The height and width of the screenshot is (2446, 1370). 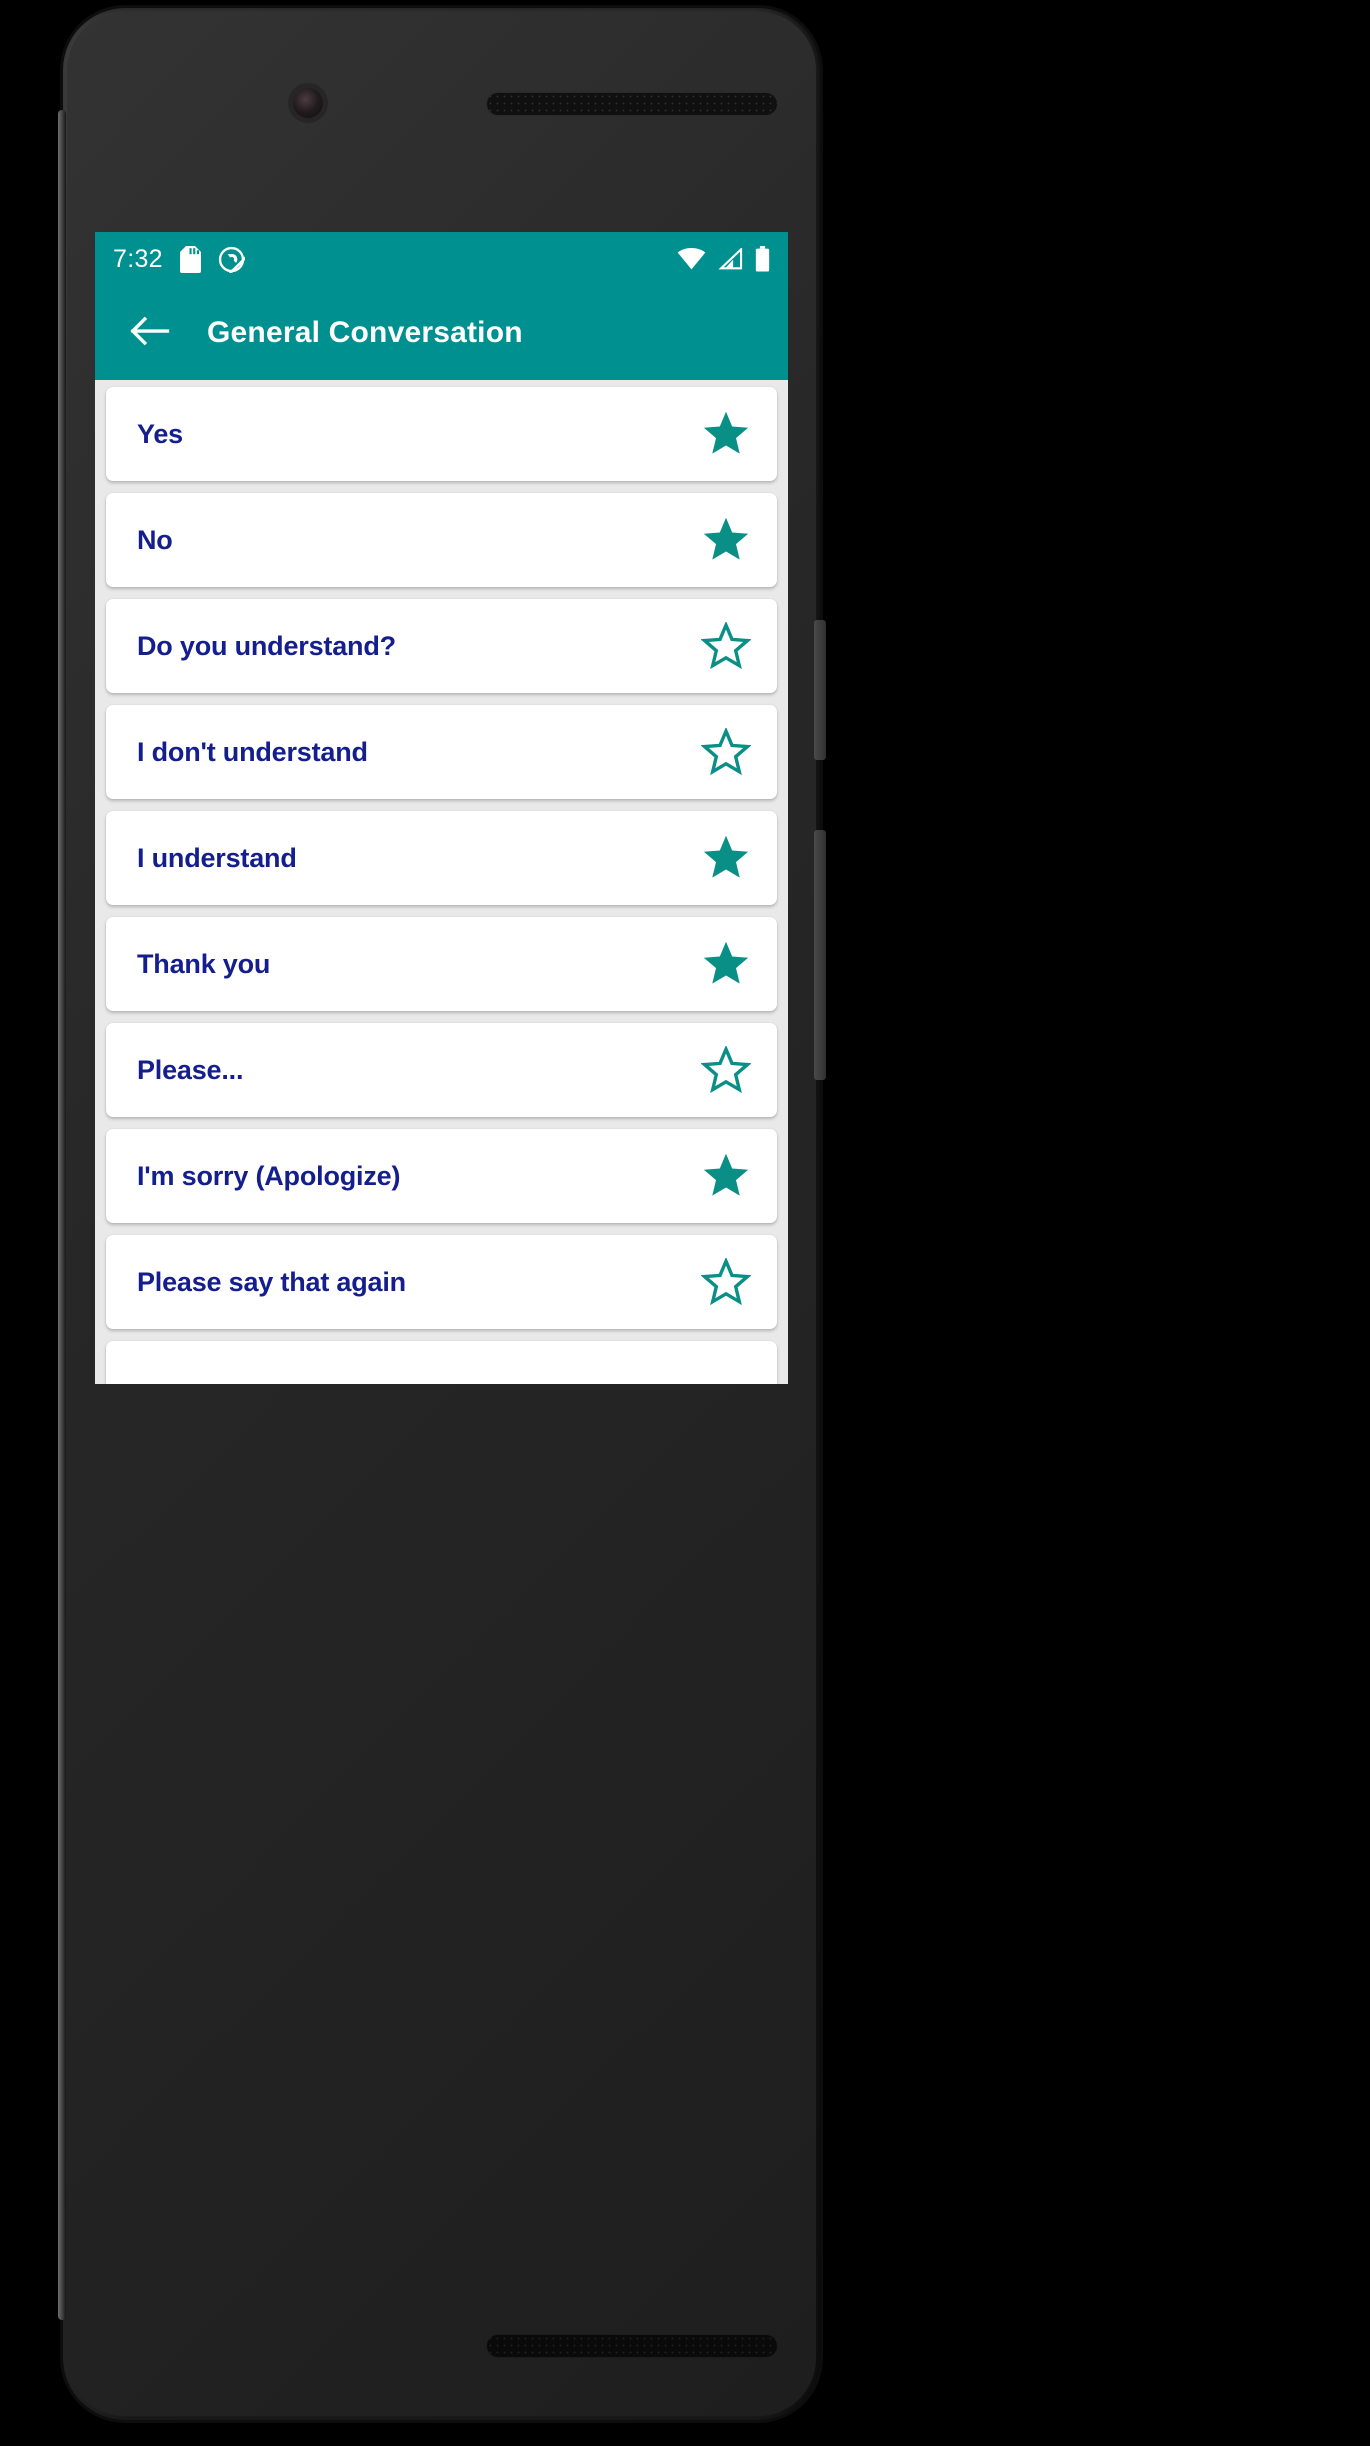 What do you see at coordinates (820, 690) in the screenshot?
I see `power-button` at bounding box center [820, 690].